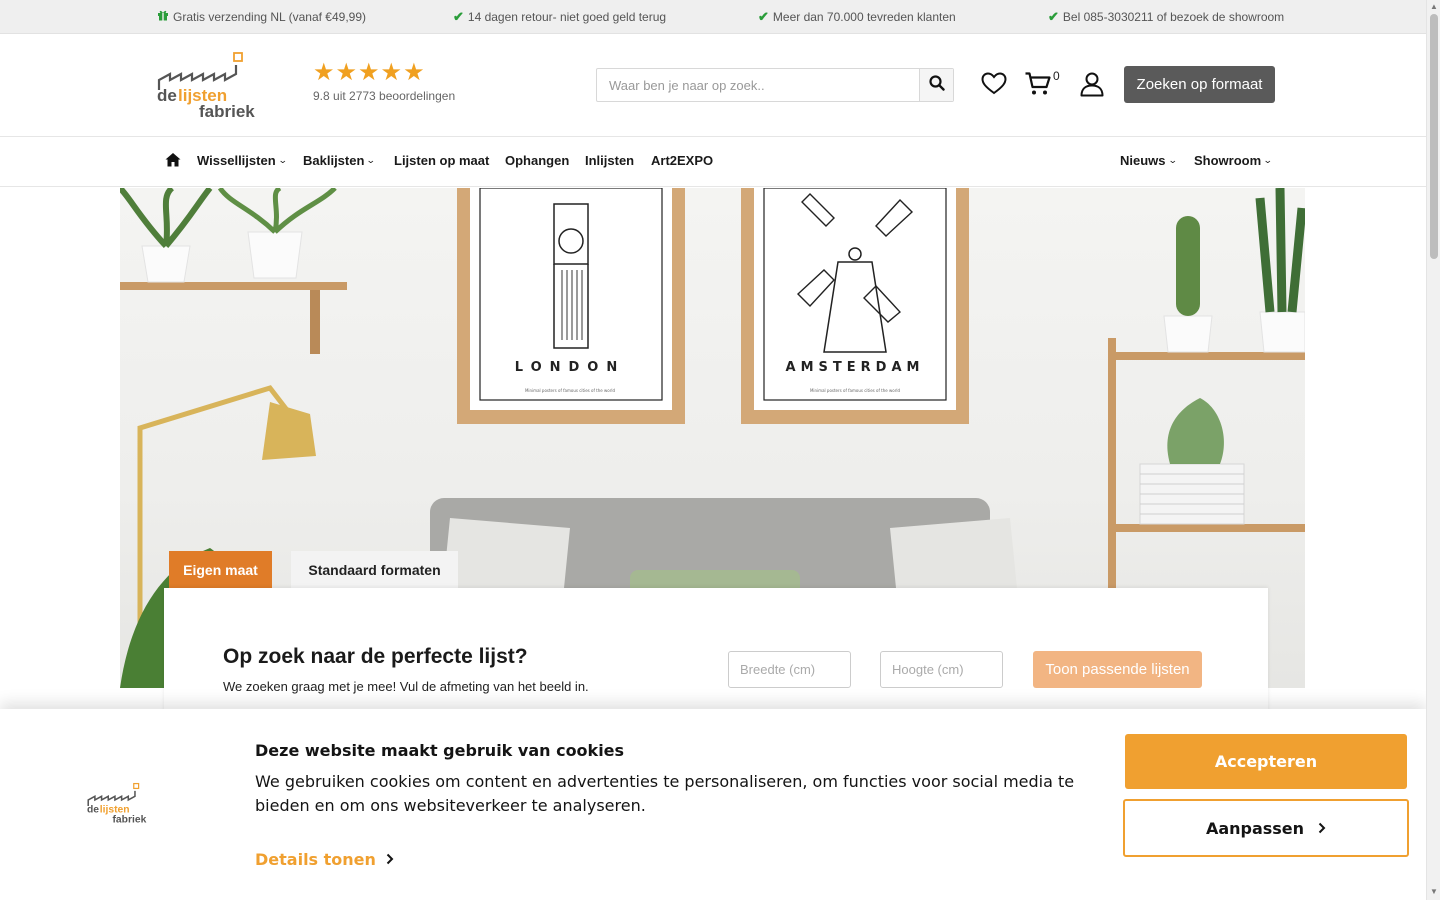 The image size is (1440, 900). What do you see at coordinates (163, 16) in the screenshot?
I see `gift-icon` at bounding box center [163, 16].